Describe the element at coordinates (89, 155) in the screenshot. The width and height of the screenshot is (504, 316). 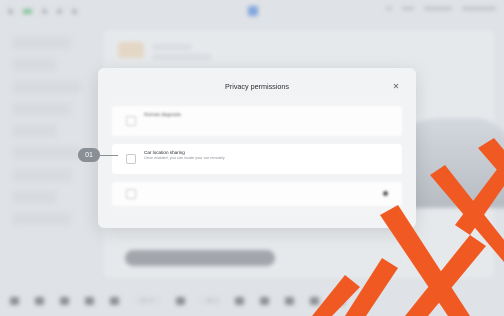
I see `callout-badge: 01` at that location.